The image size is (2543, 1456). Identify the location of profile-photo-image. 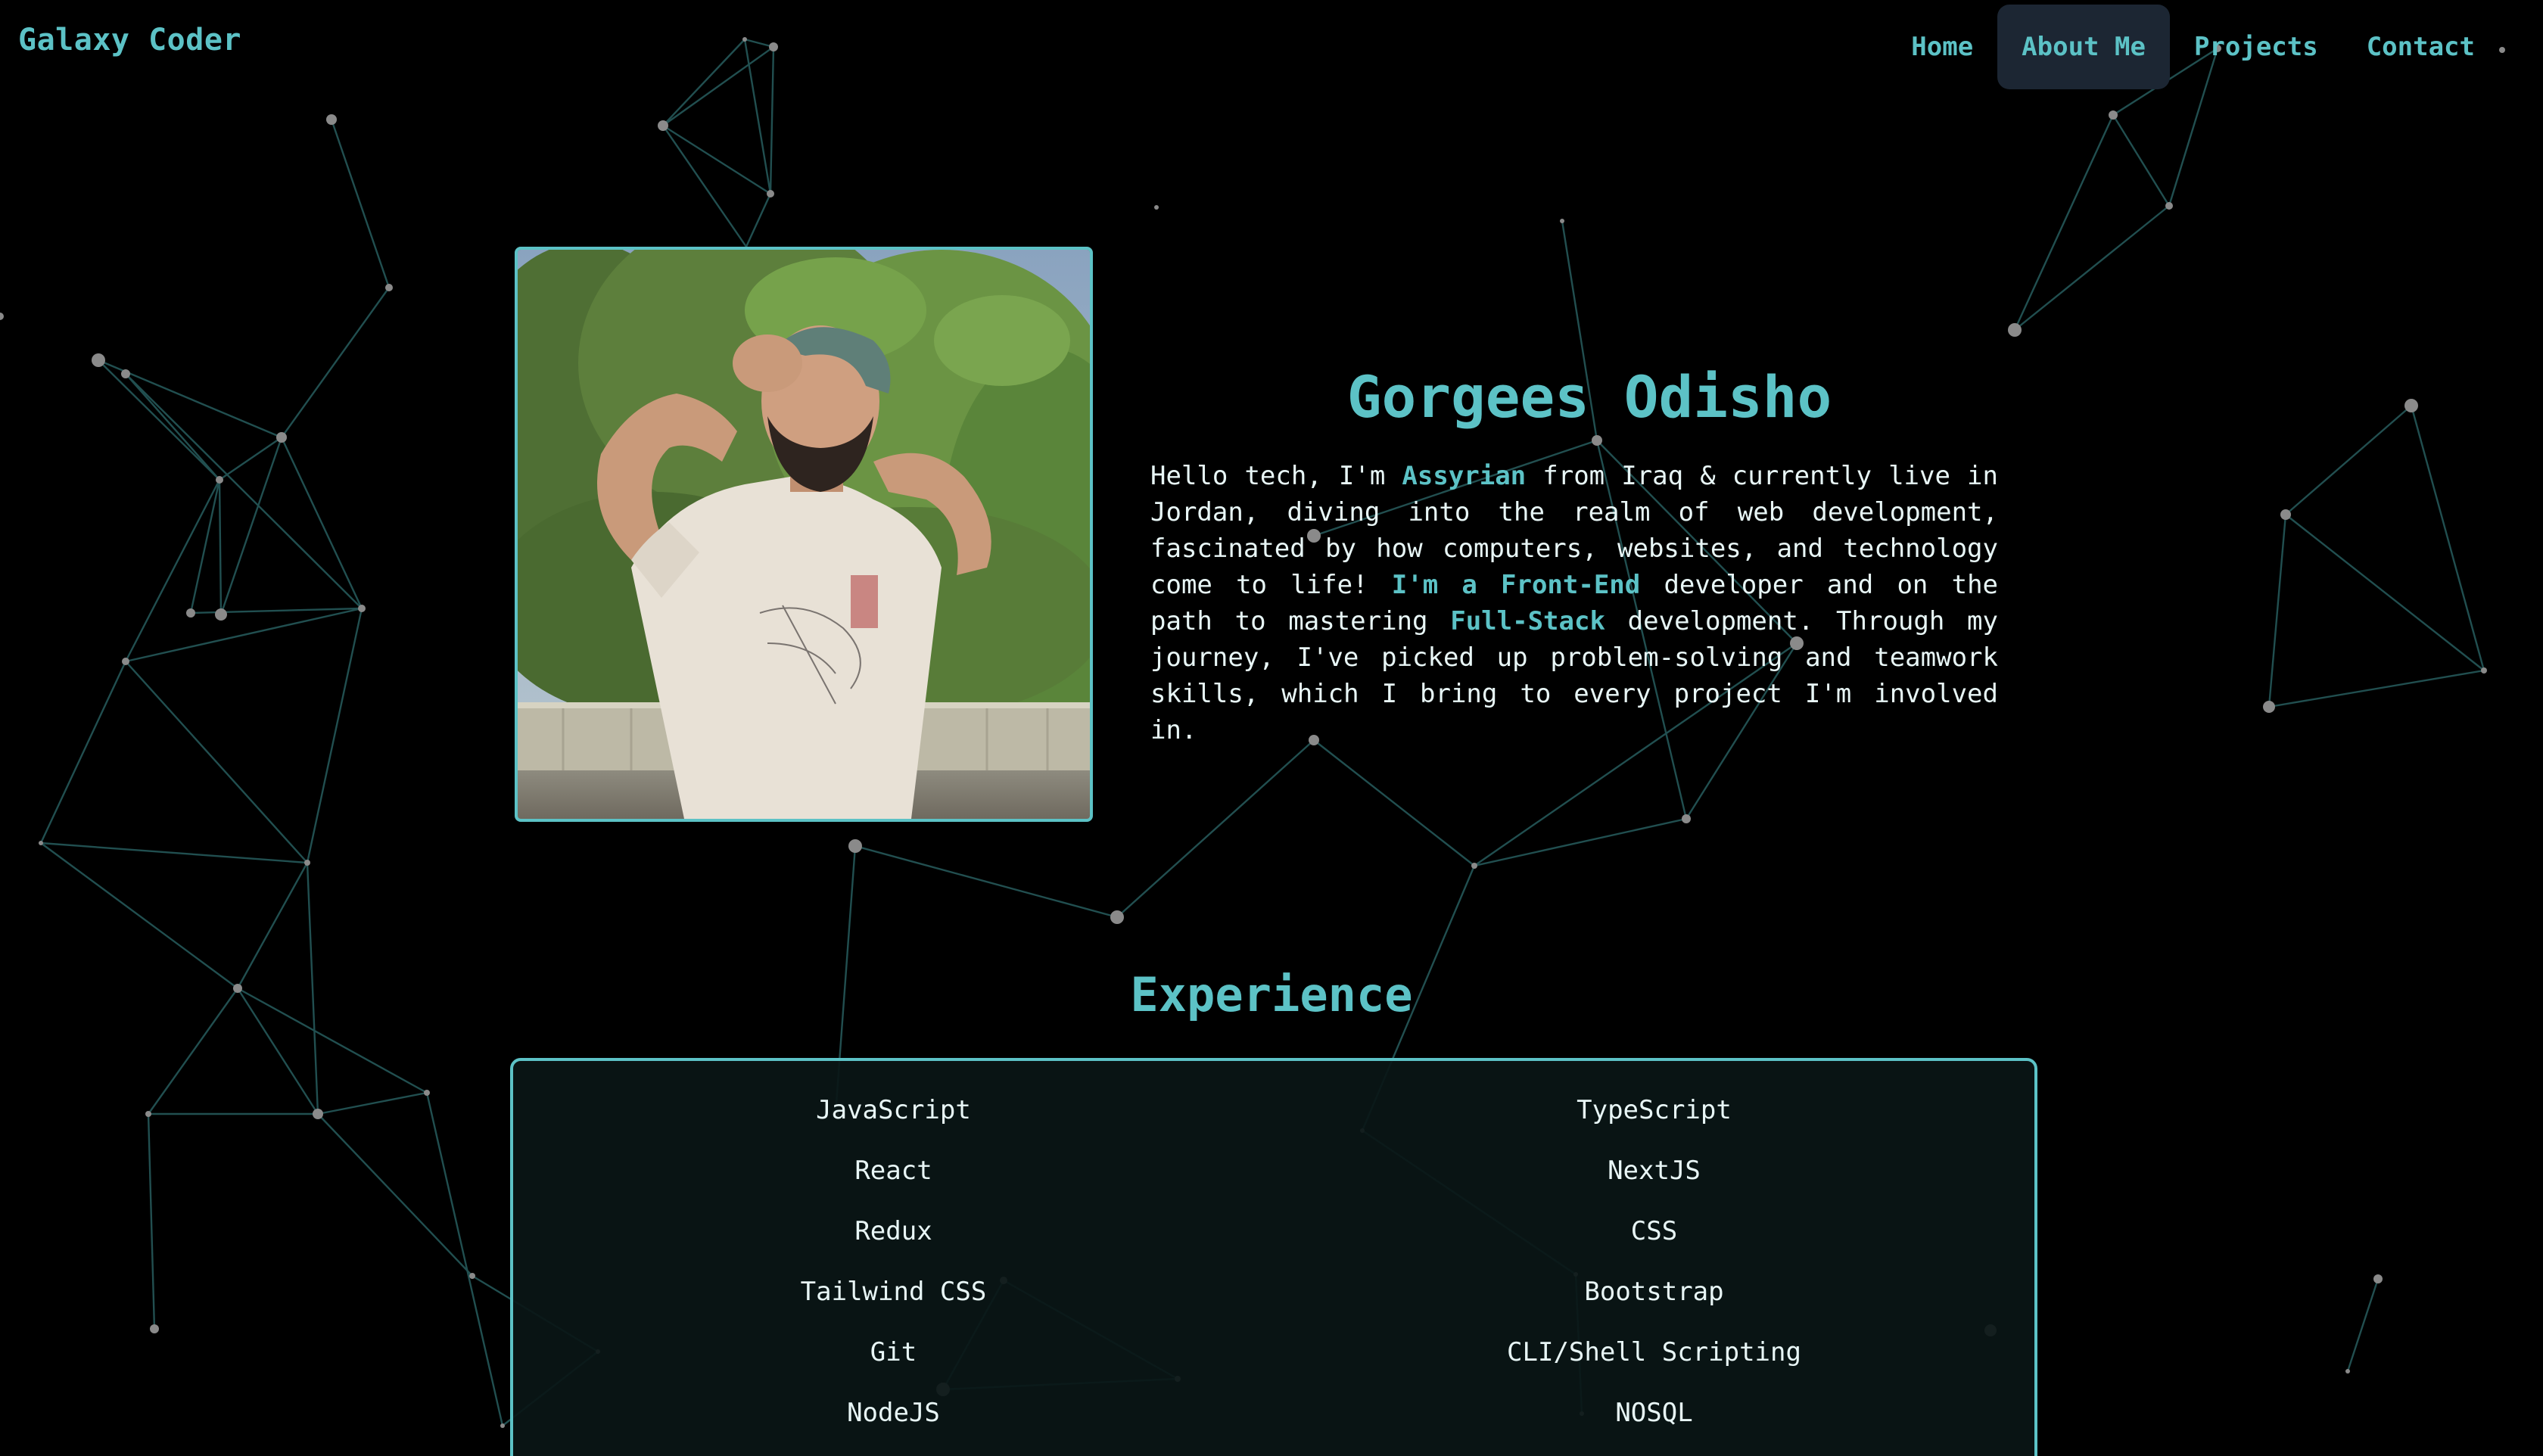
(804, 534).